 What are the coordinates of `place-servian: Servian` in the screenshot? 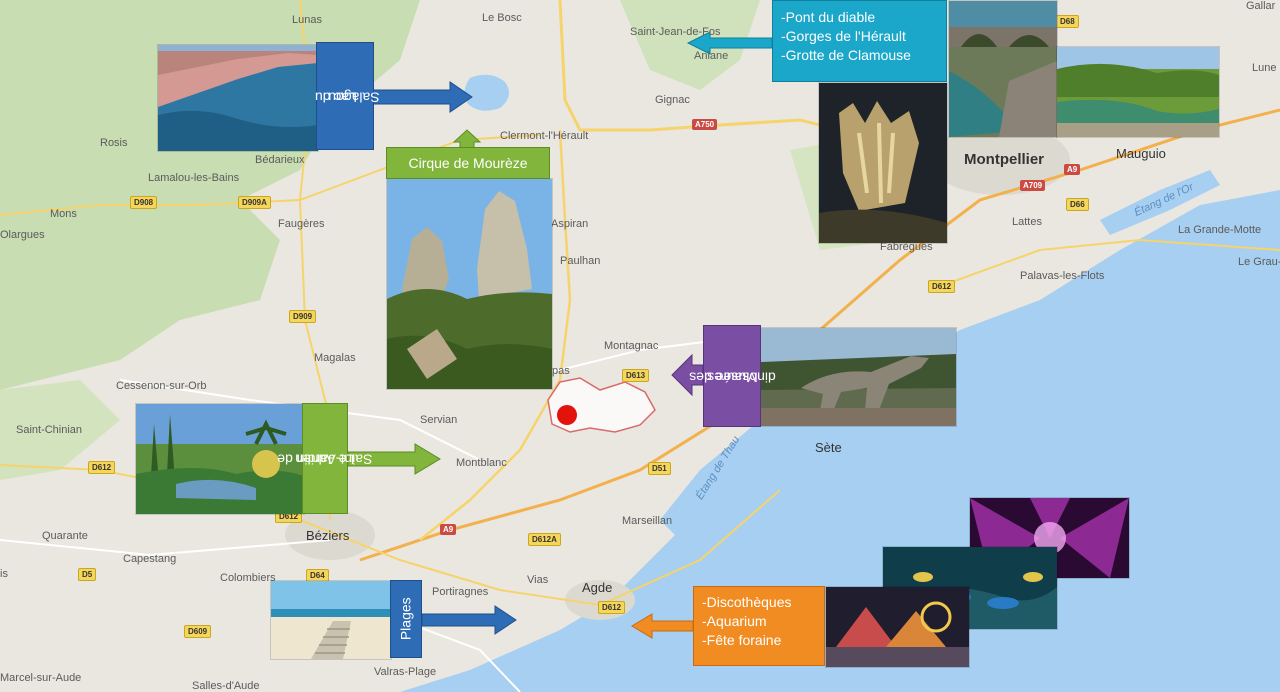 It's located at (439, 420).